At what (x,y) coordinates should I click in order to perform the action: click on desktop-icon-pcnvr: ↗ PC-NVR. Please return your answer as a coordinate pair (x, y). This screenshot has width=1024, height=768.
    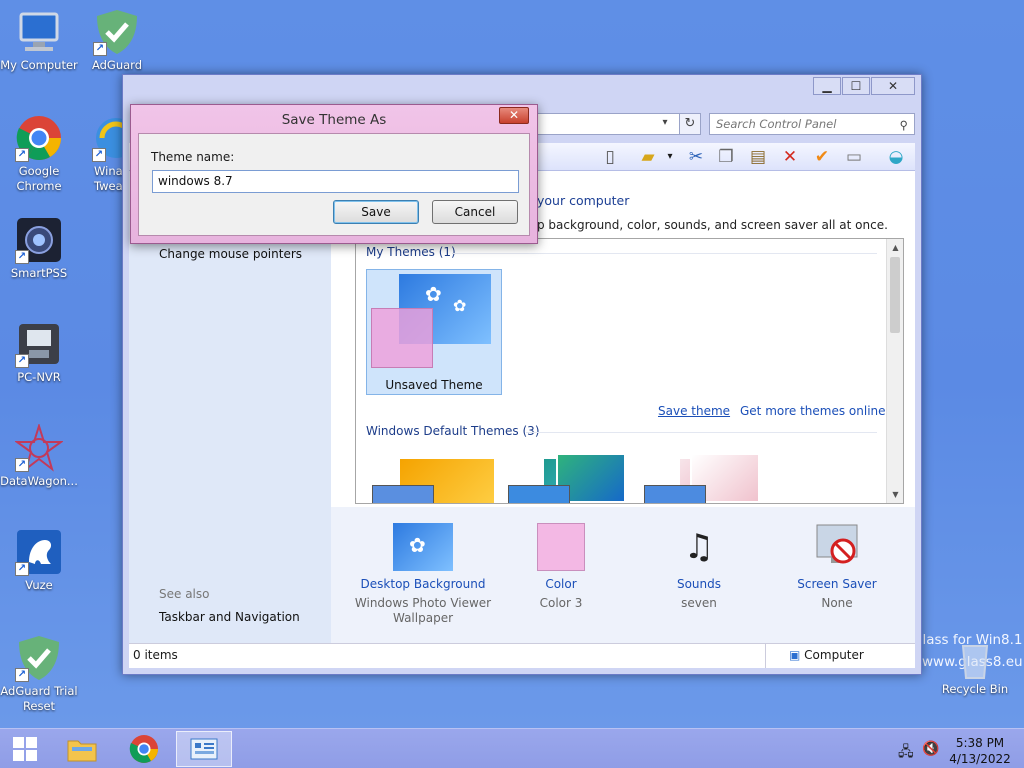
    Looking at the image, I should click on (39, 352).